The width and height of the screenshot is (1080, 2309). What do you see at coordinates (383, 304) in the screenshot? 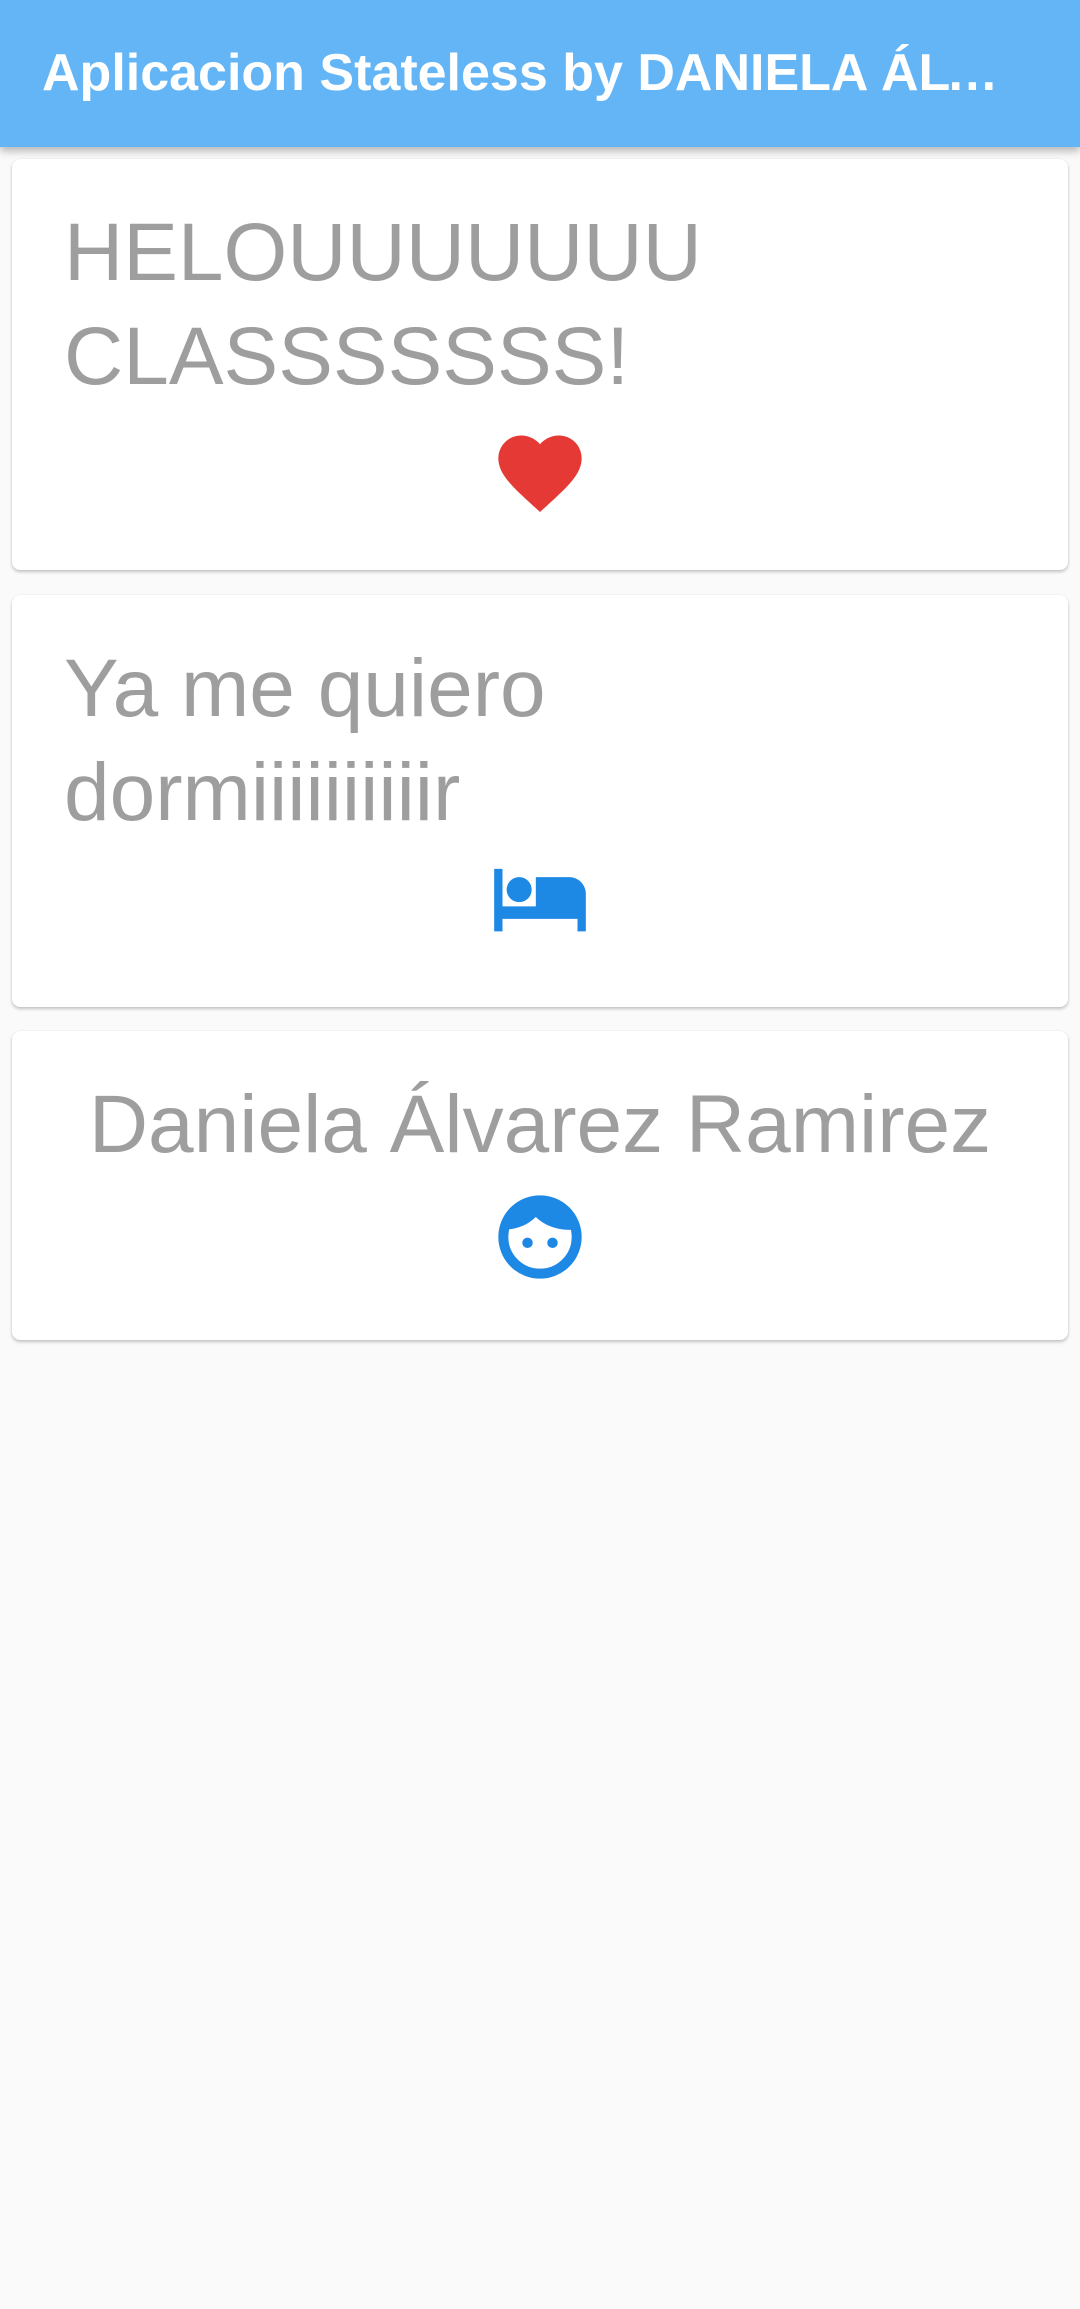
I see `card-hello-text: HELOUUUUUUU CLASSSSSSS!` at bounding box center [383, 304].